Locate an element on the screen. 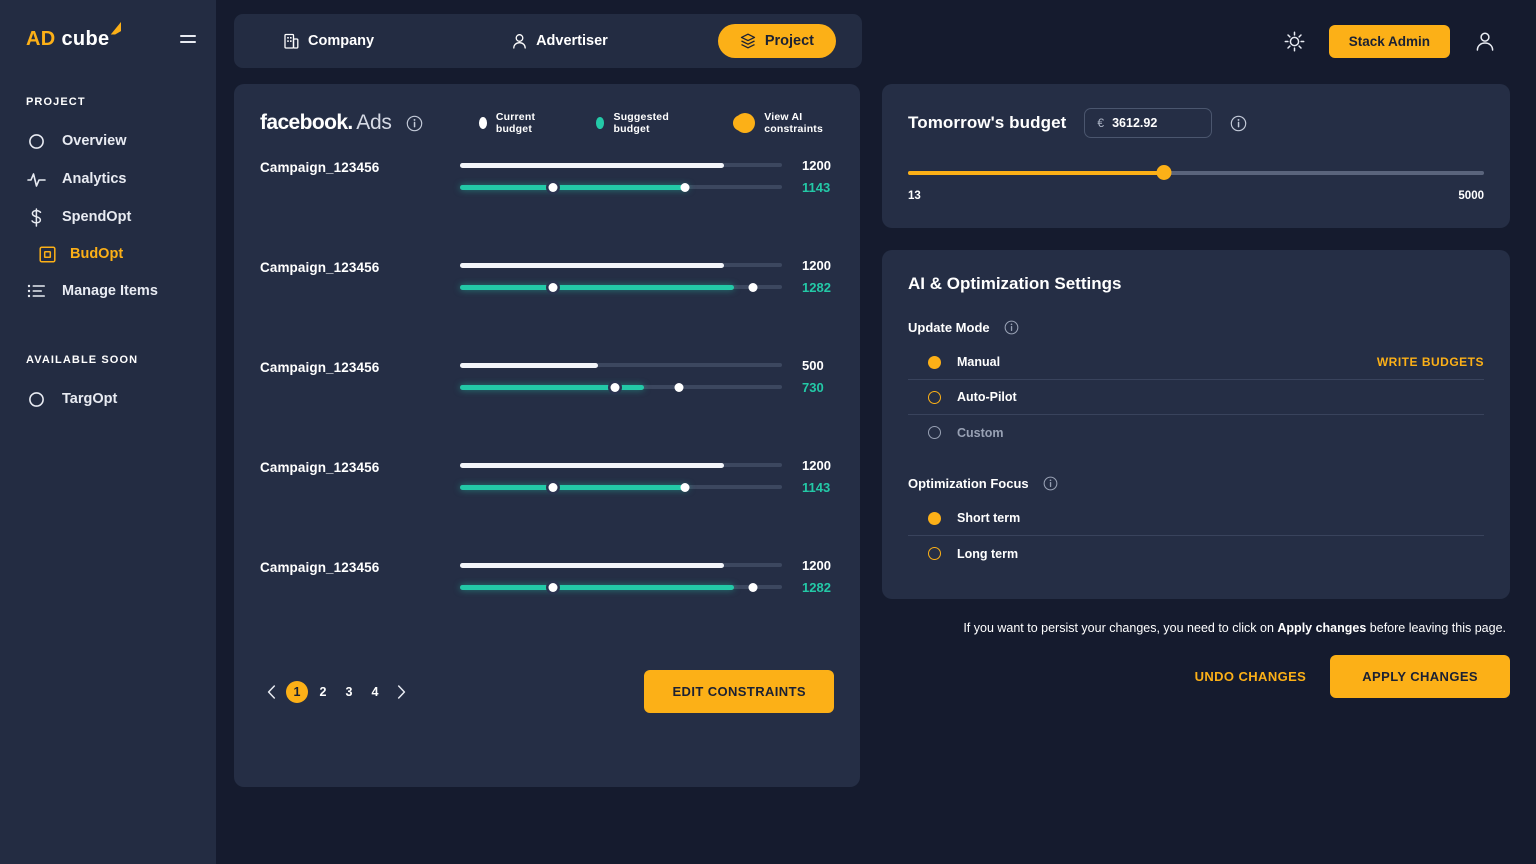  tab-company: Company is located at coordinates (329, 41).